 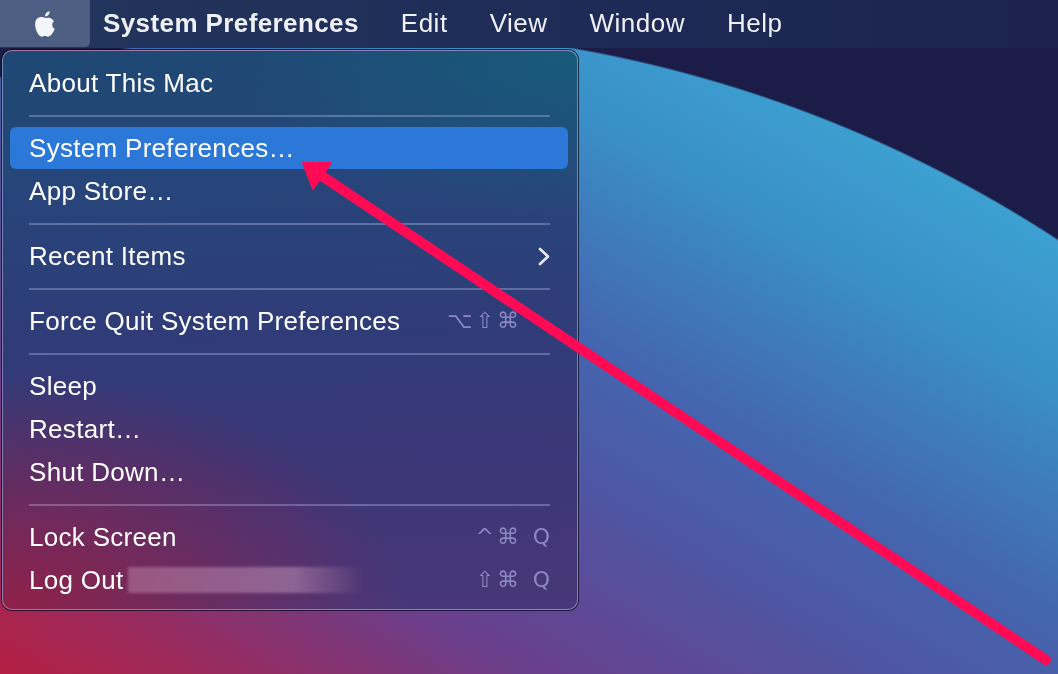 I want to click on shortcut-modifiers: ^⌘, so click(x=498, y=537).